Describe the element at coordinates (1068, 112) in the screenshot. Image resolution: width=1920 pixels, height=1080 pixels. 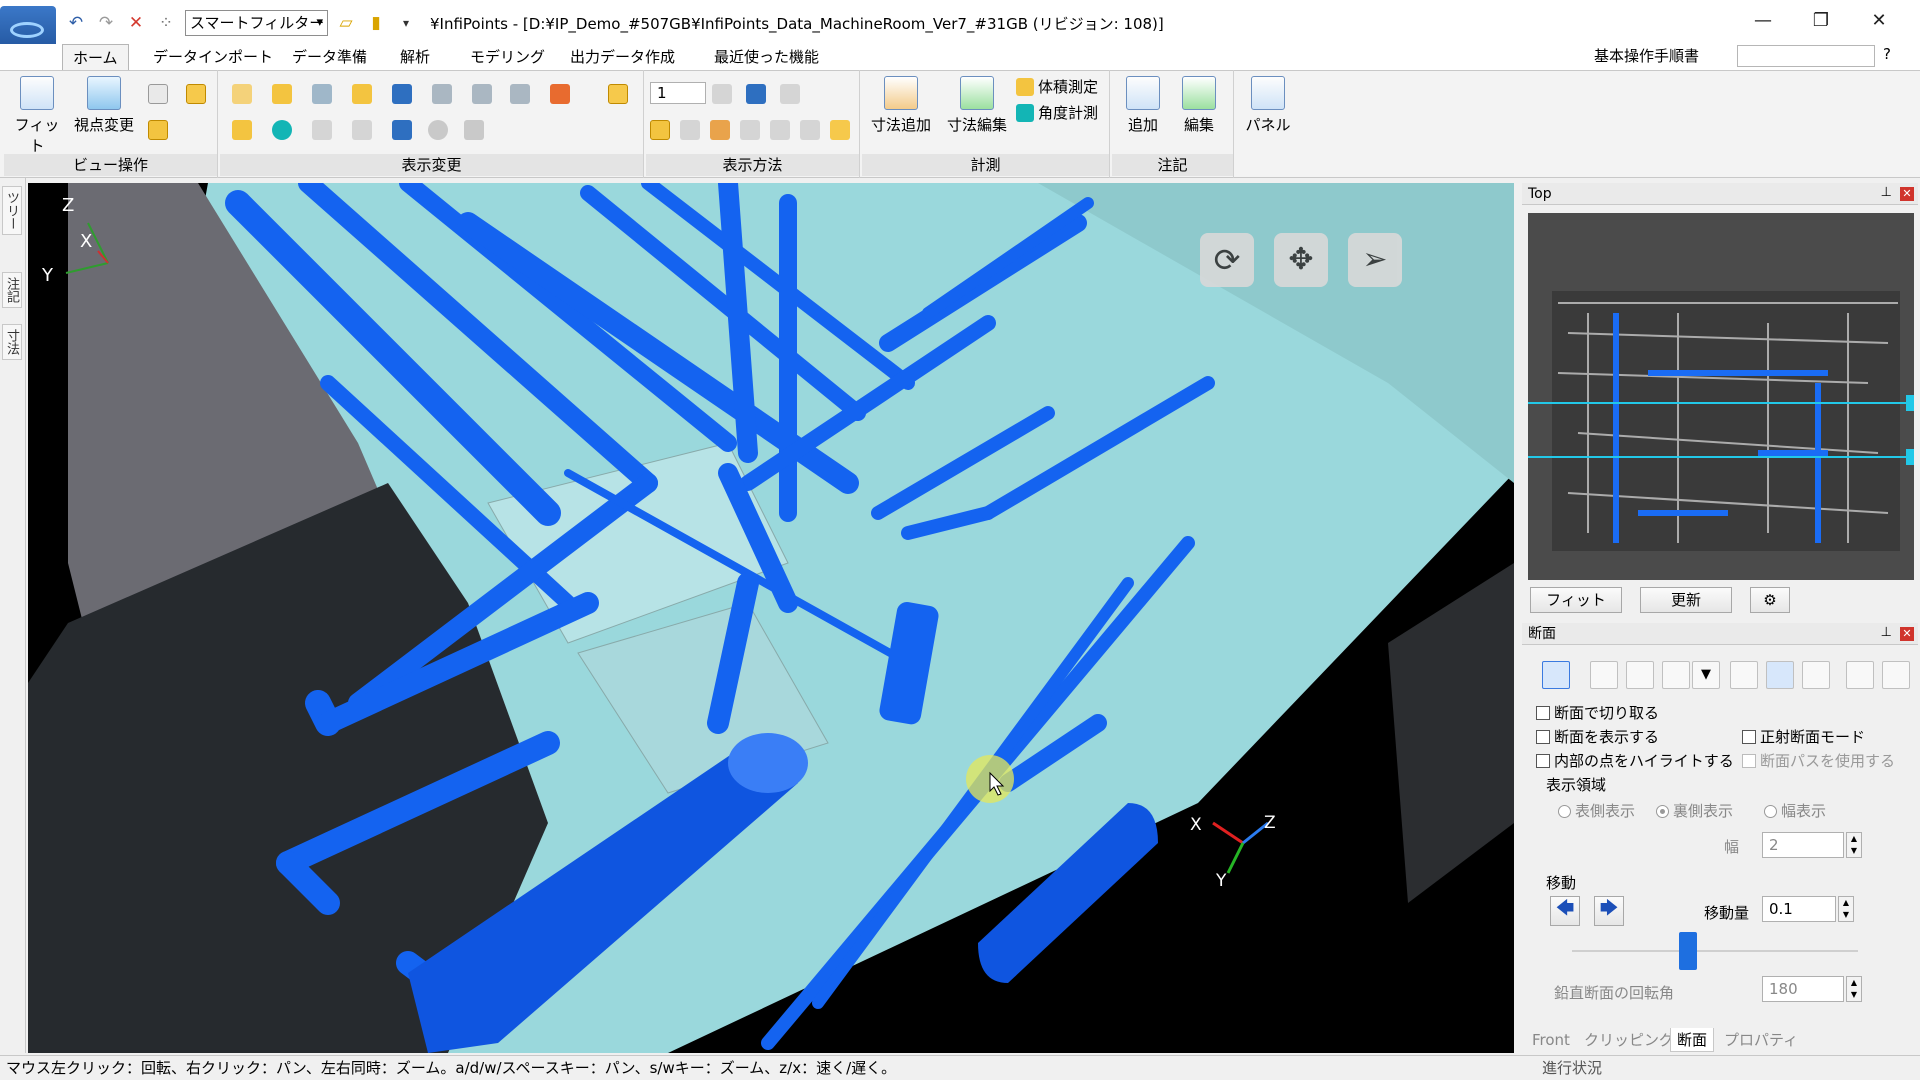
I see `angle-button: 角度計測` at that location.